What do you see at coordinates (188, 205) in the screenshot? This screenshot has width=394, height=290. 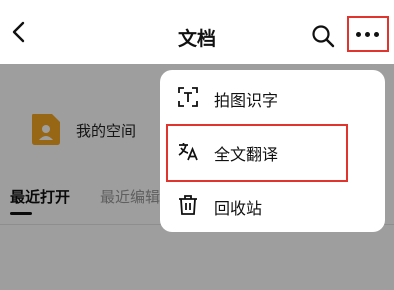 I see `trash-icon` at bounding box center [188, 205].